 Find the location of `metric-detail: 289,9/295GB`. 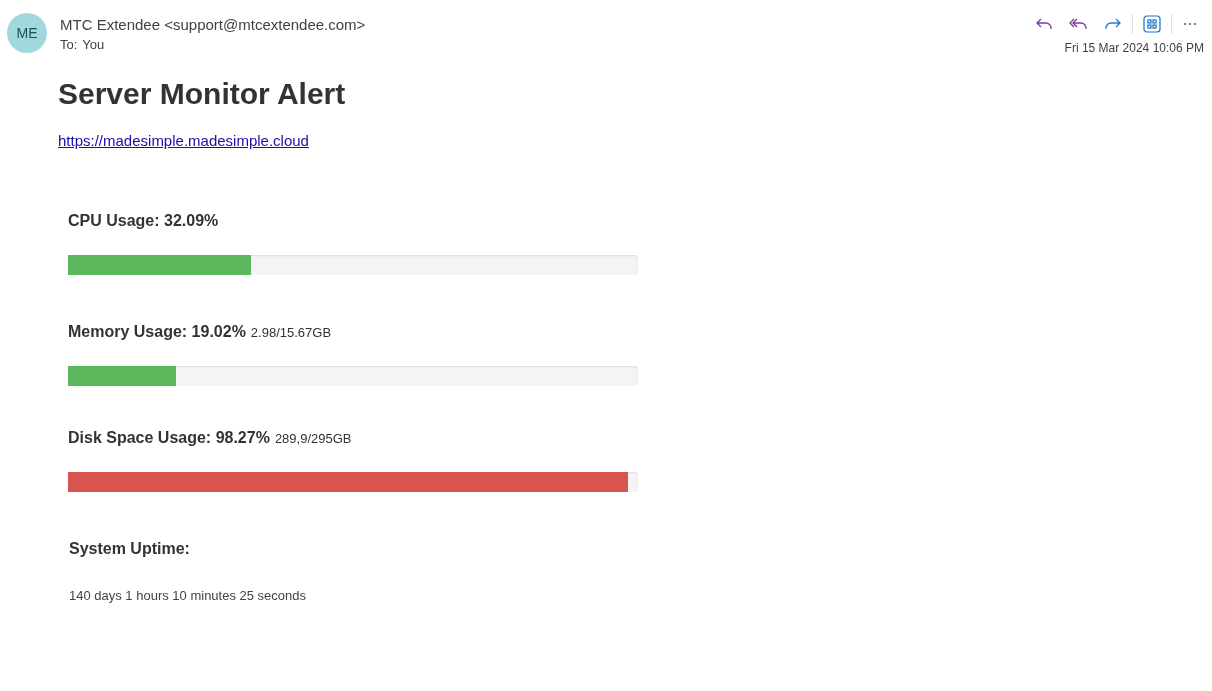

metric-detail: 289,9/295GB is located at coordinates (313, 439).